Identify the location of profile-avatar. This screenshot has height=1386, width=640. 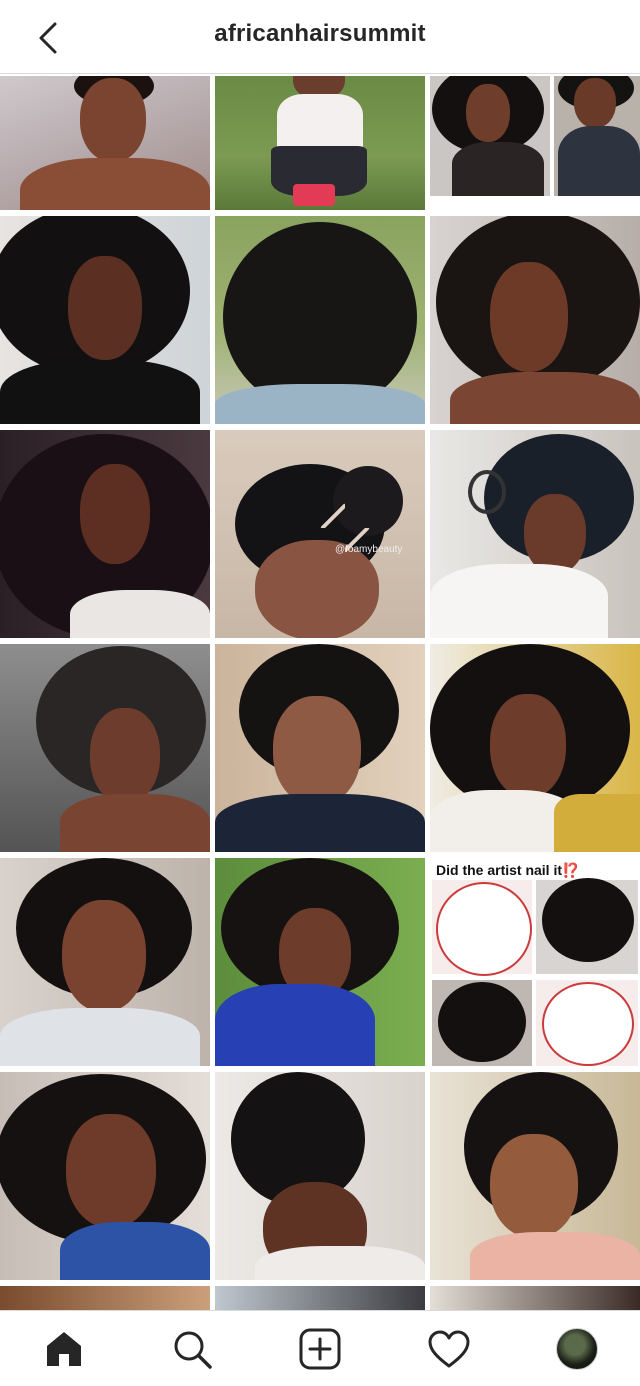
(577, 1349).